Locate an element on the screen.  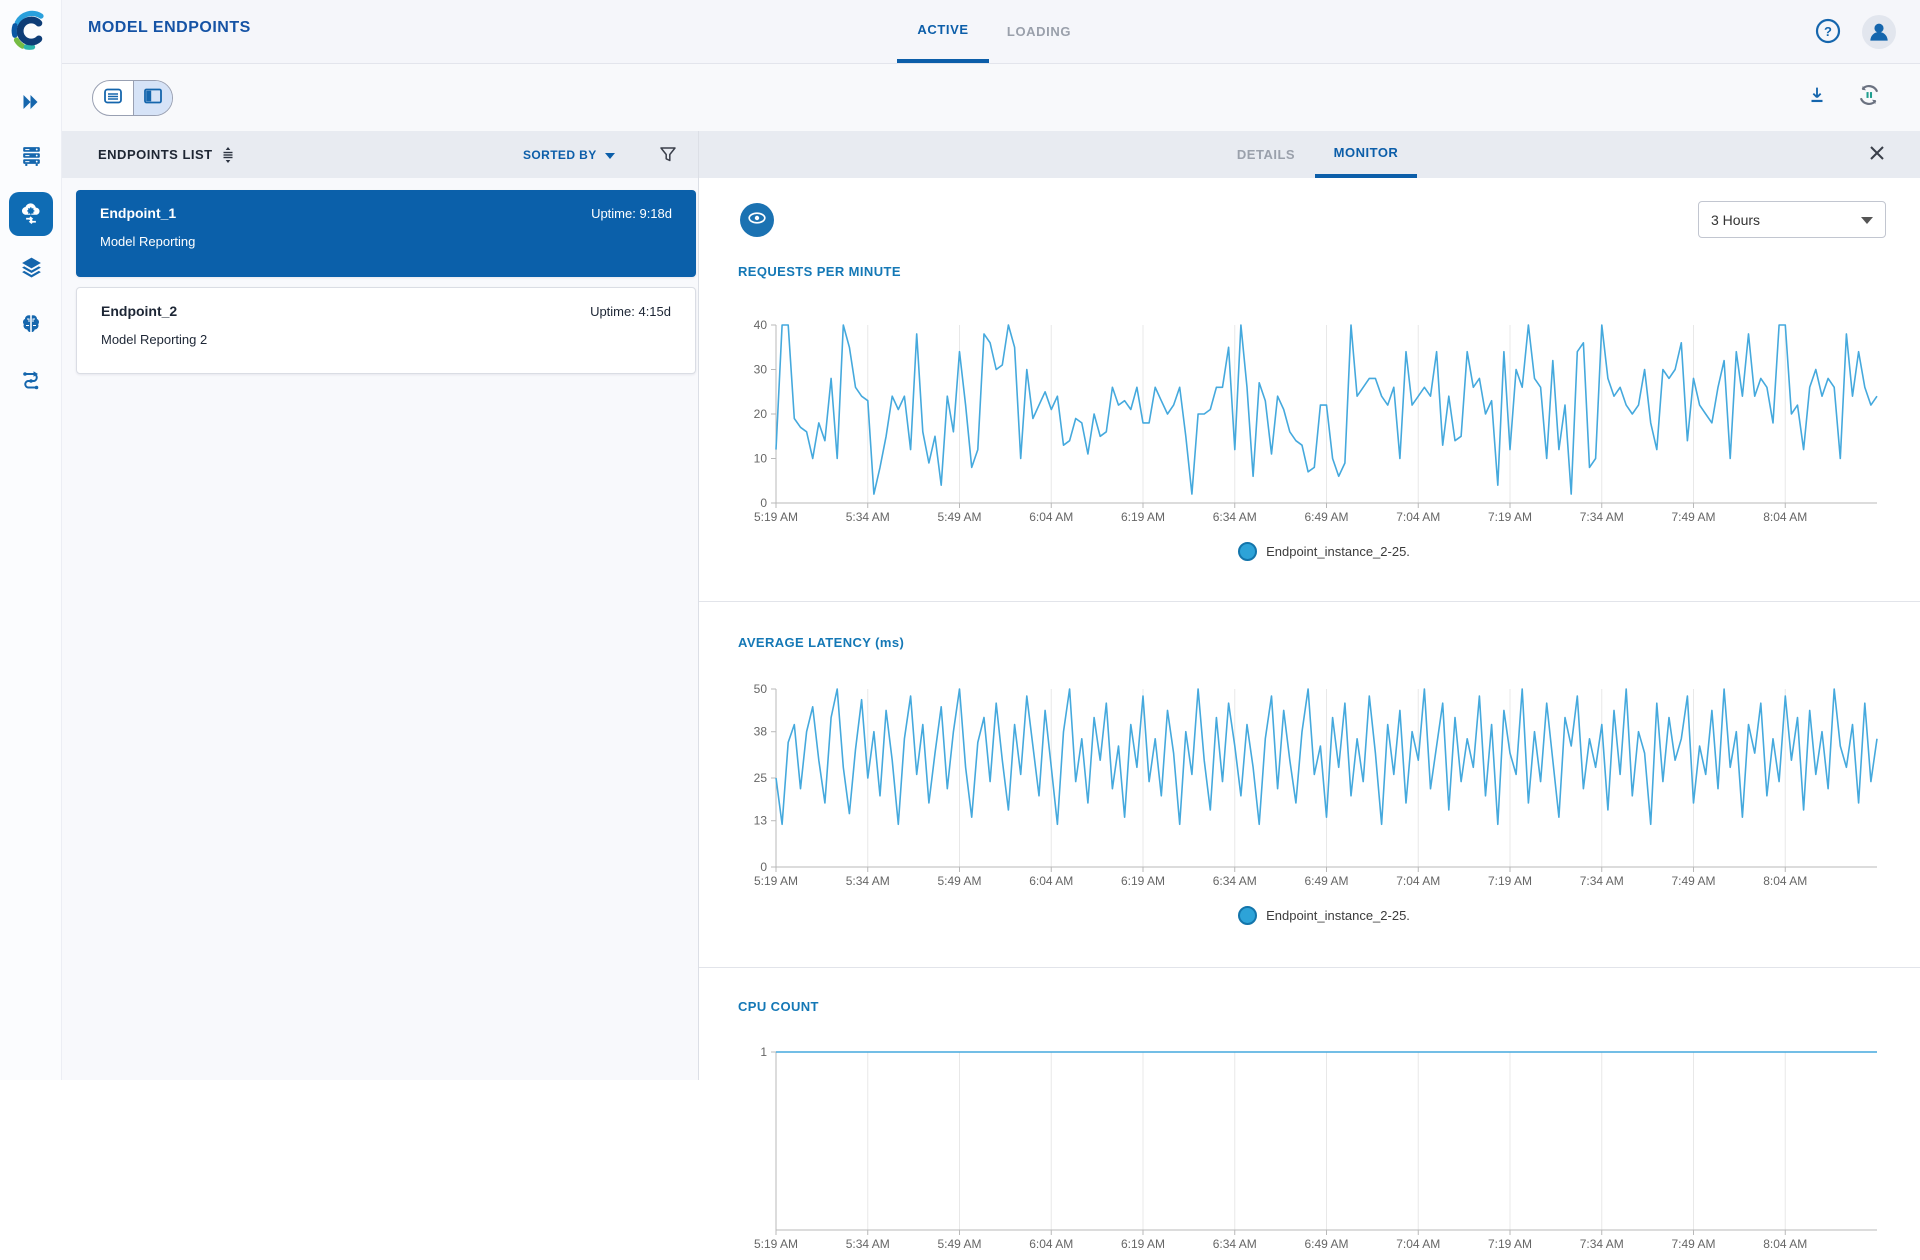
eye-icon is located at coordinates (757, 220).